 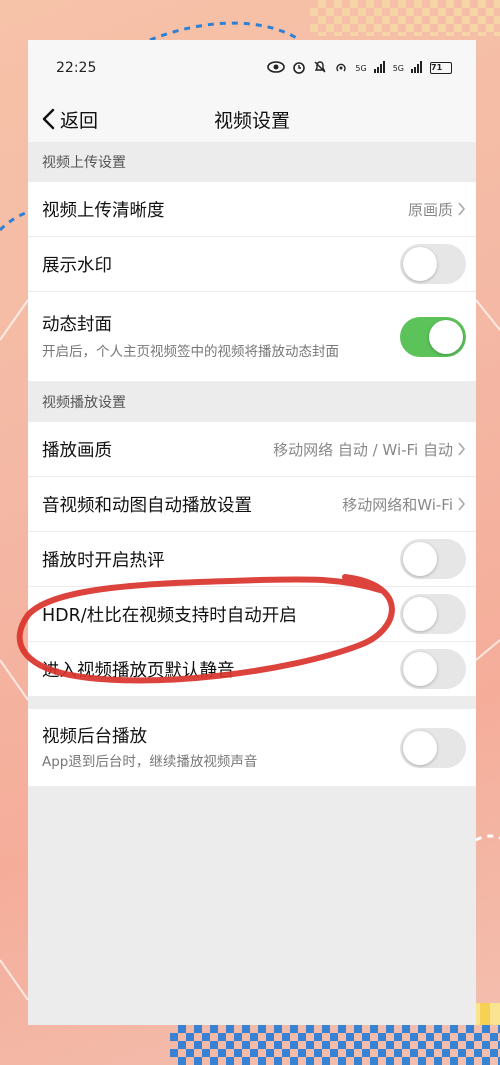 What do you see at coordinates (430, 209) in the screenshot?
I see `upload-quality-value: 原画质` at bounding box center [430, 209].